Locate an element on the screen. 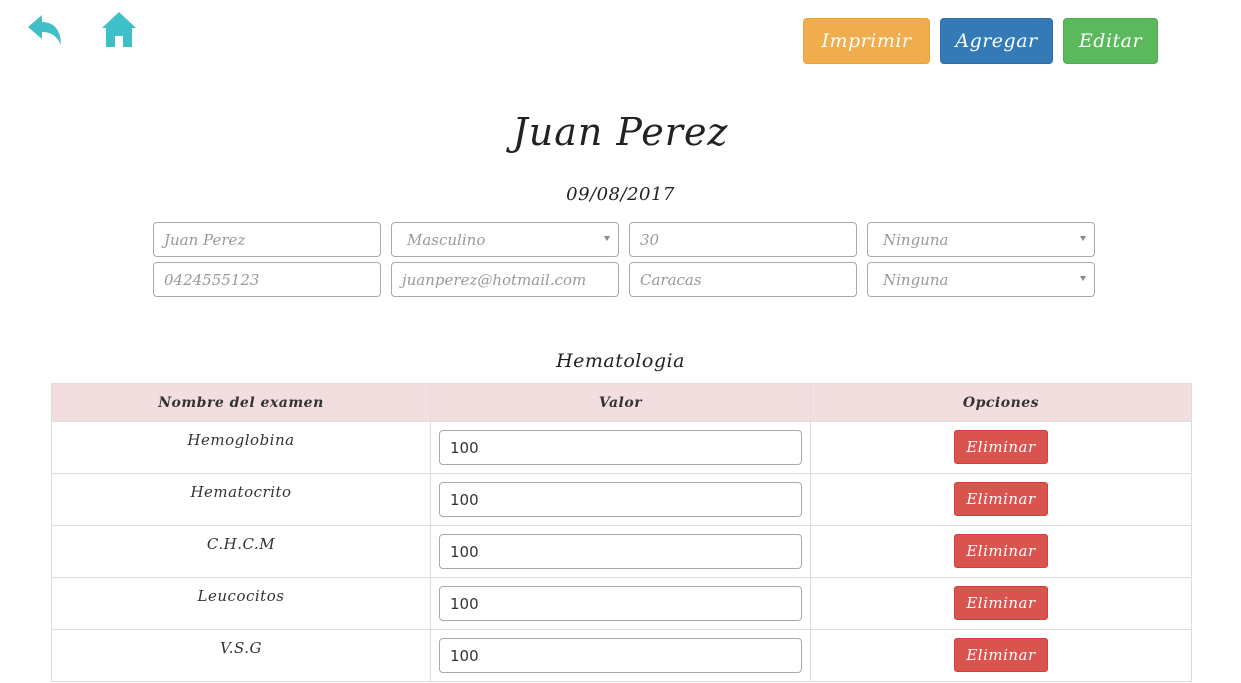 This screenshot has width=1241, height=683. section-title: Hematologia is located at coordinates (620, 361).